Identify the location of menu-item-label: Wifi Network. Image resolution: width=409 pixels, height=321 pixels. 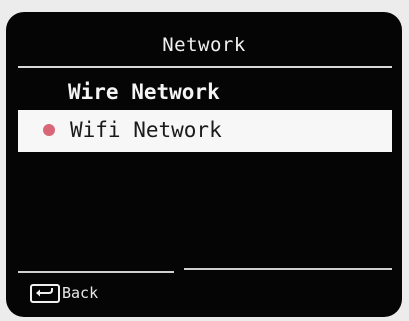
(146, 130).